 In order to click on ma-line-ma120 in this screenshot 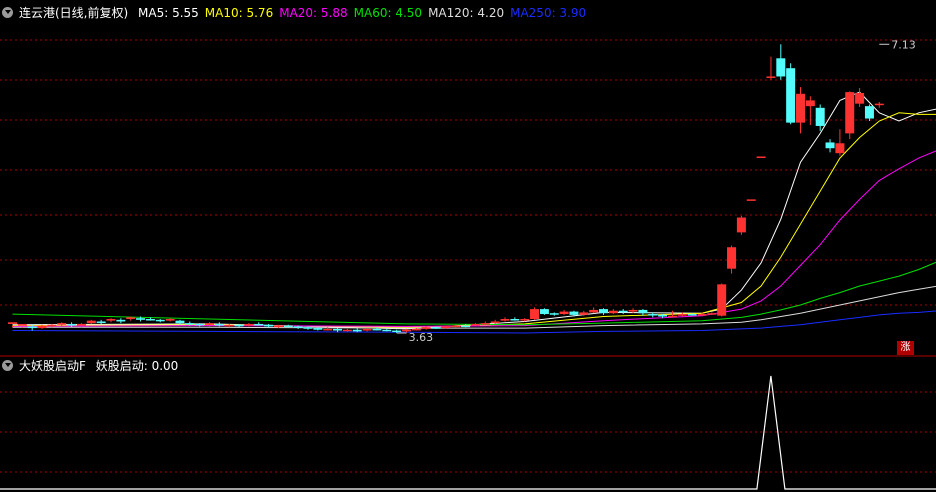, I will do `click(474, 307)`.